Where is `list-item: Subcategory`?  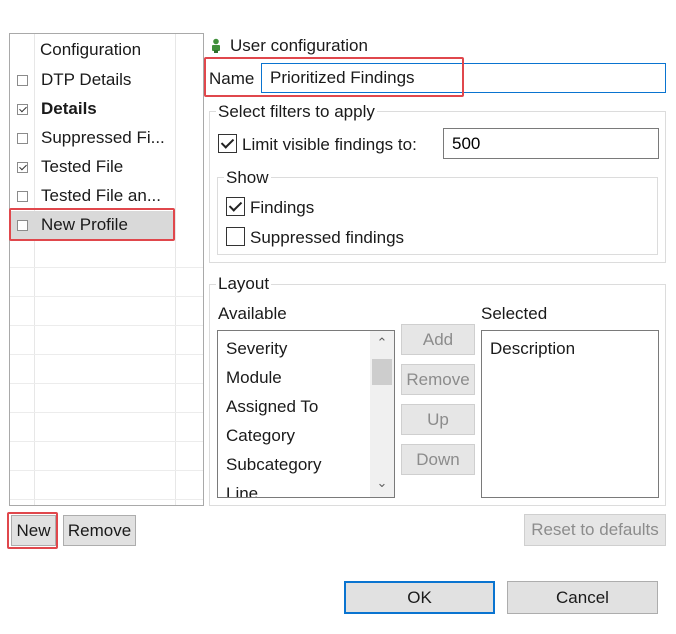
list-item: Subcategory is located at coordinates (273, 465).